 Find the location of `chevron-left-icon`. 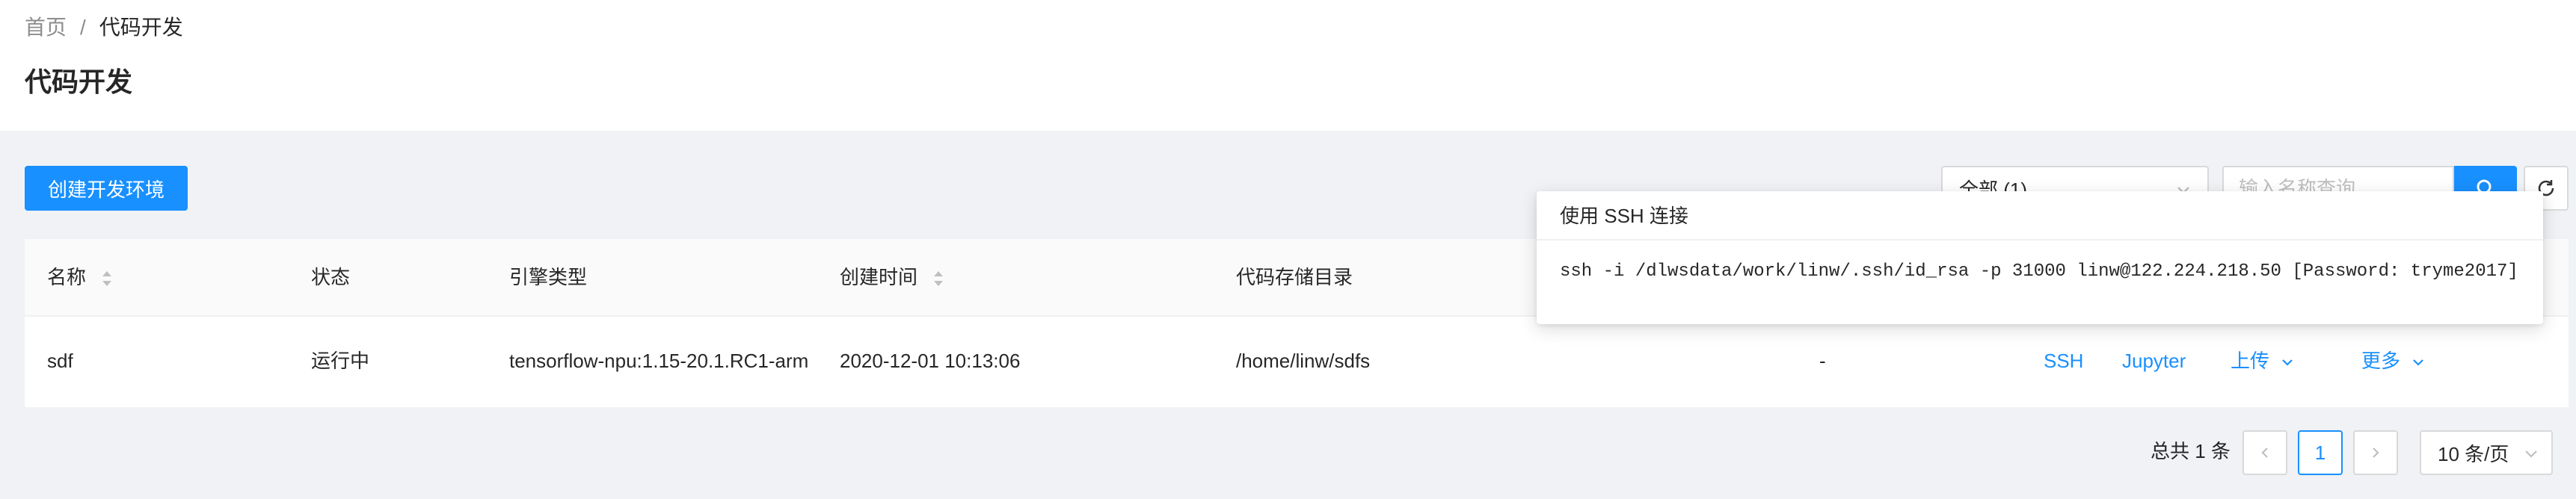

chevron-left-icon is located at coordinates (2264, 453).